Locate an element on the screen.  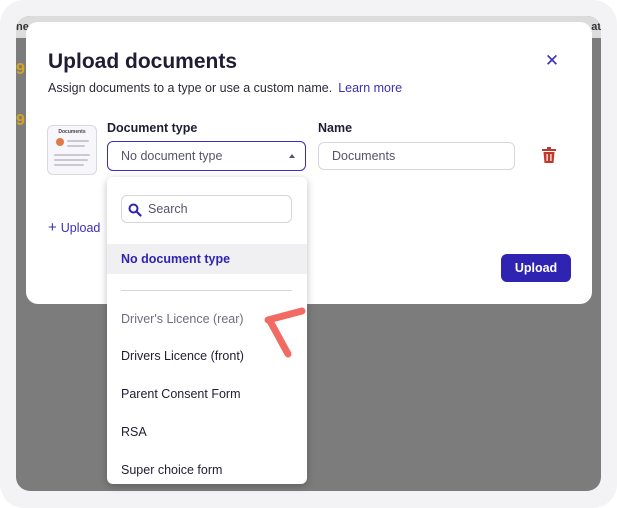
dropdown-divider is located at coordinates (206, 290).